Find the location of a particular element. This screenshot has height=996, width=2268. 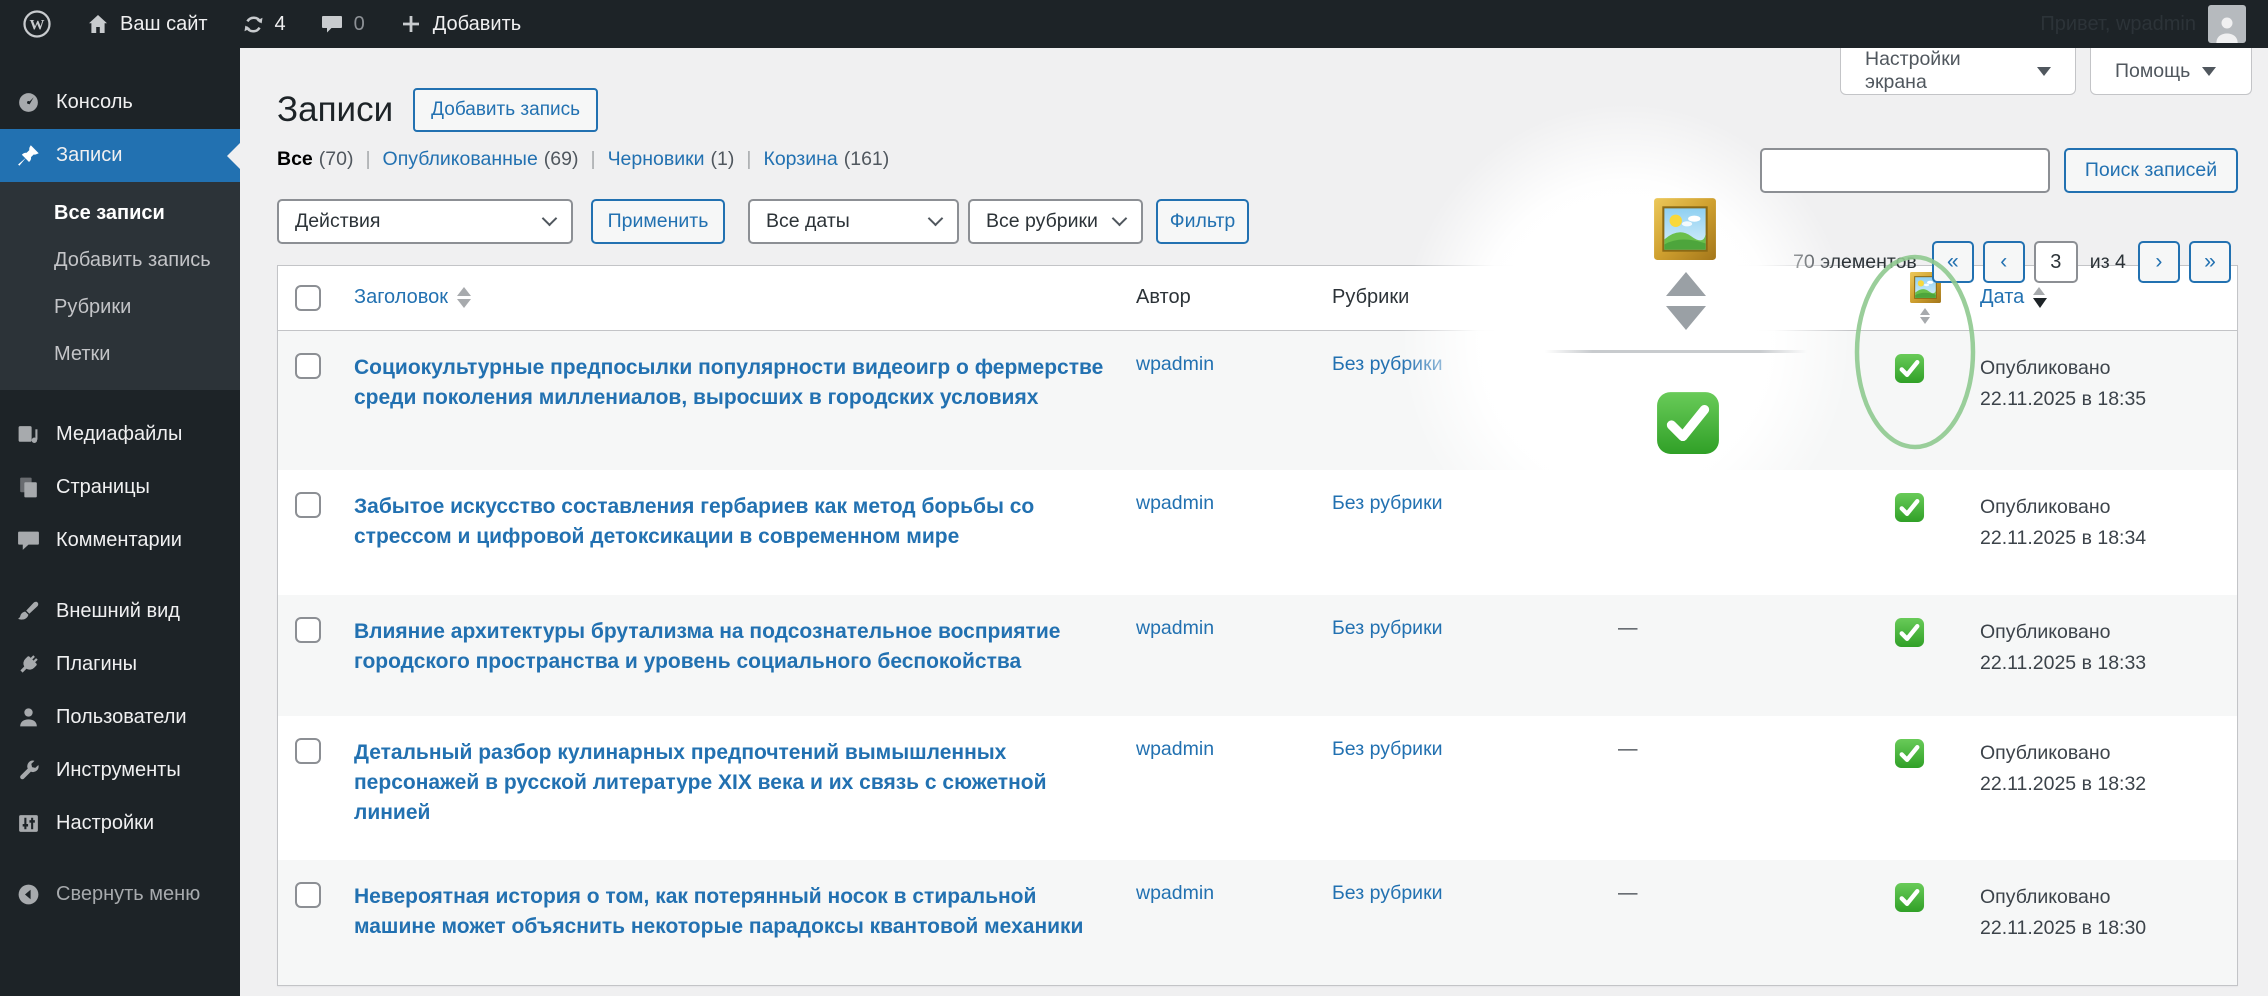

submenu-categories: Рубрики is located at coordinates (120, 307).